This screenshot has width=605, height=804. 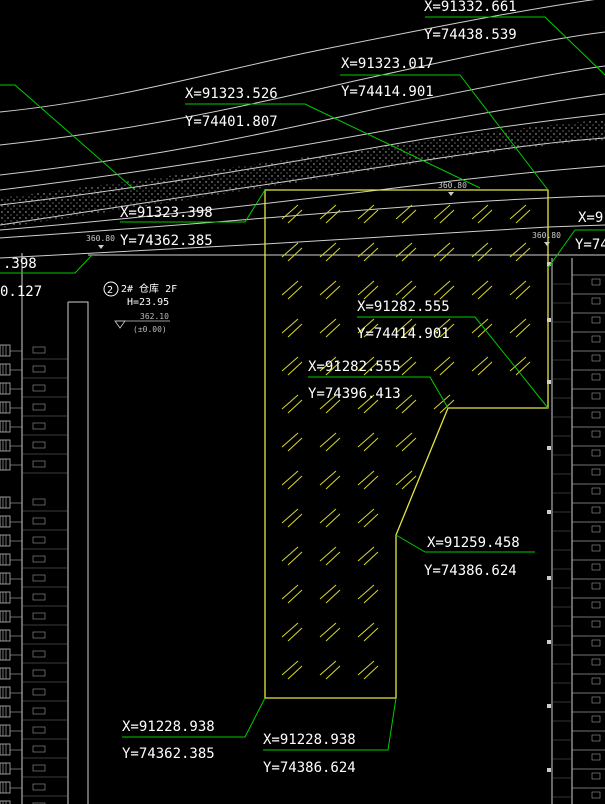 I want to click on coord-c2-y: Y=74414.901, so click(x=387, y=92).